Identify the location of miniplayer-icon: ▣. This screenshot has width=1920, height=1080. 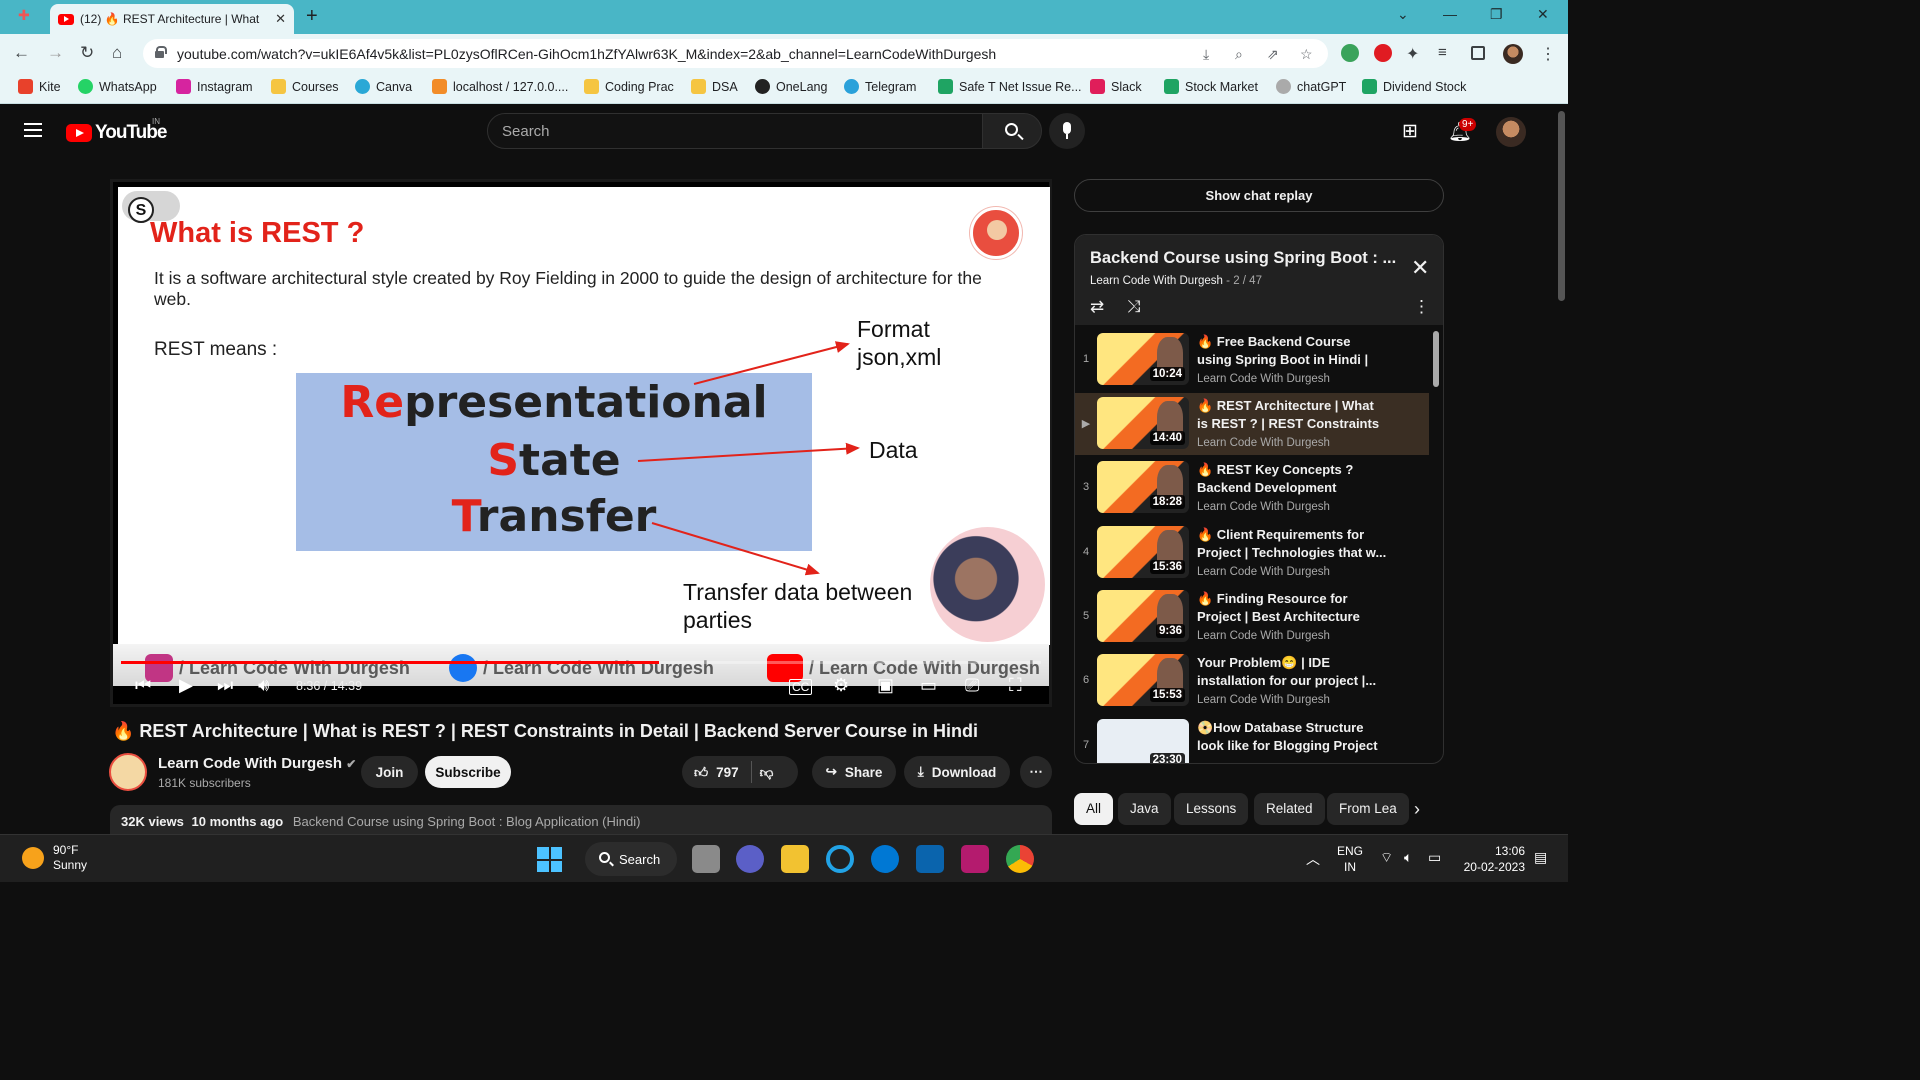
(885, 685).